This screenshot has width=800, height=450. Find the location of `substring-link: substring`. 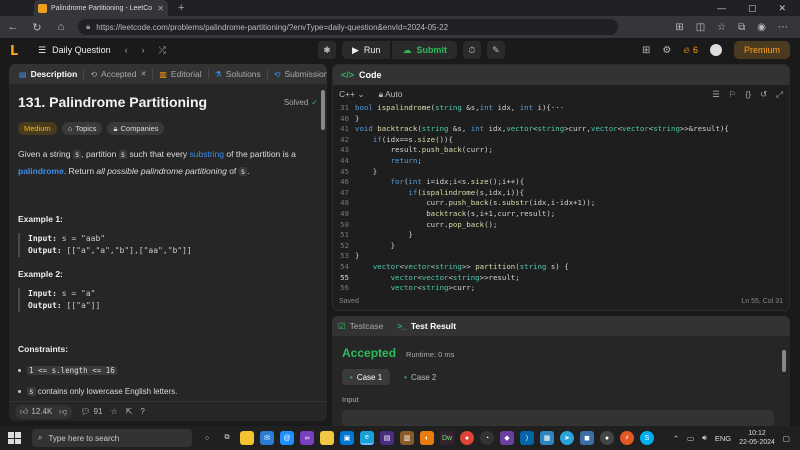

substring-link: substring is located at coordinates (207, 154).